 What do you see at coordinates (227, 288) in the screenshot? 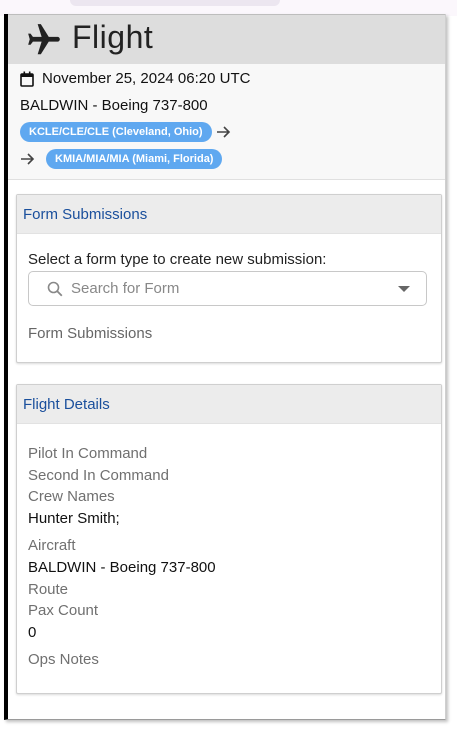
I see `form-search-select: Search for Form` at bounding box center [227, 288].